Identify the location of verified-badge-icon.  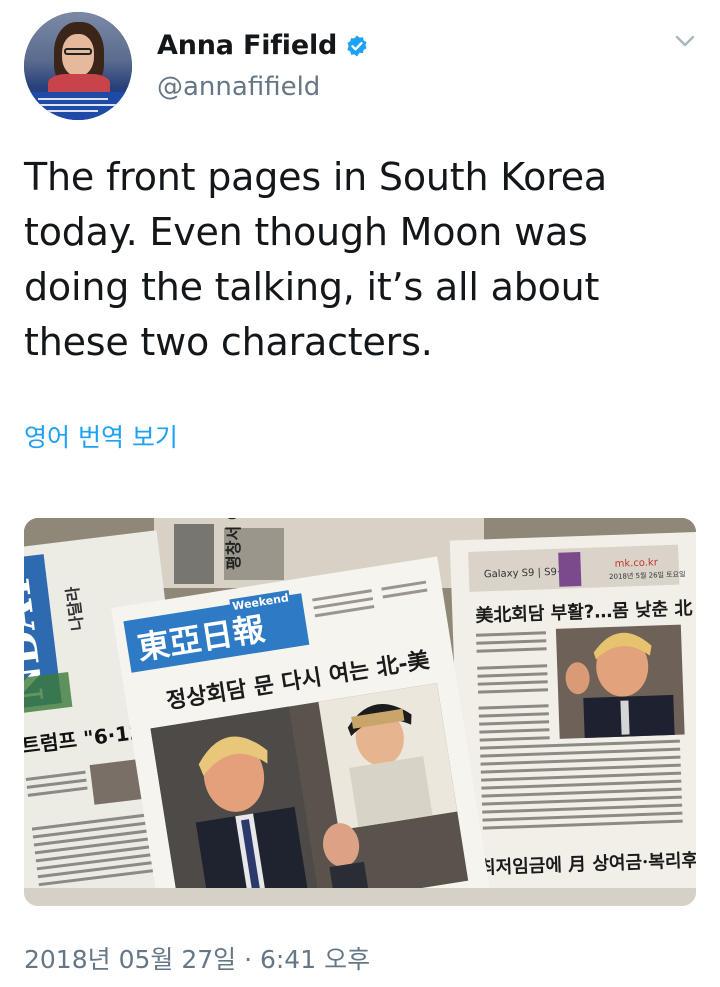
(357, 45).